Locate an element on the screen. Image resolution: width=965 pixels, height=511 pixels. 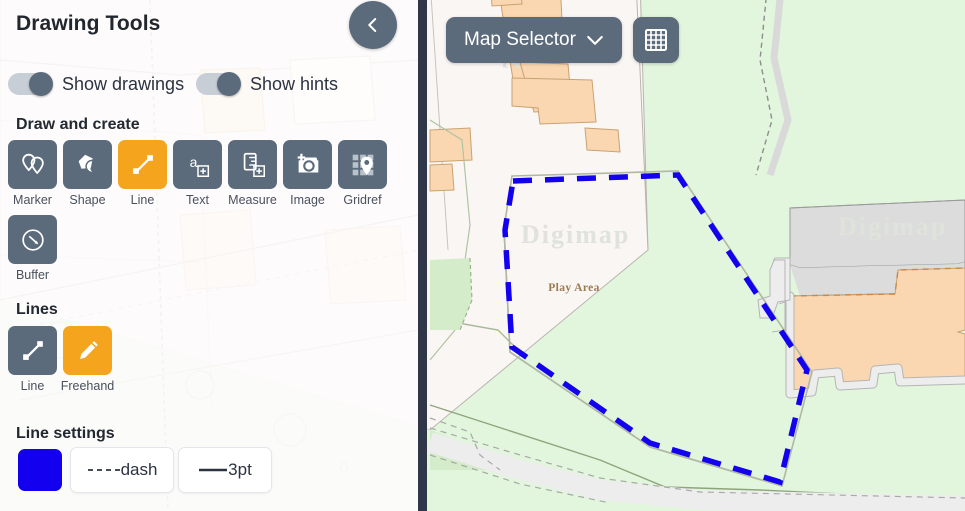
text-add-icon: a is located at coordinates (199, 165).